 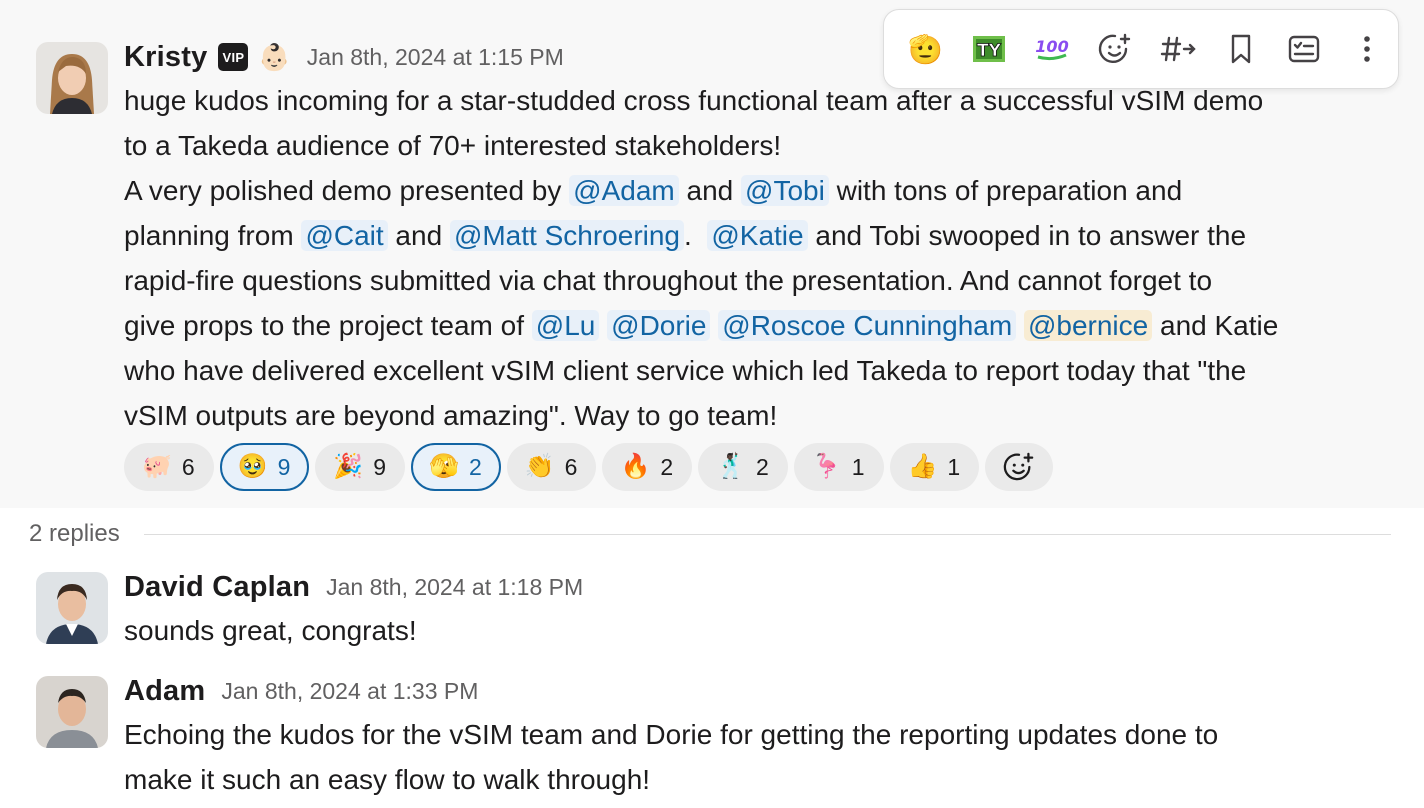 What do you see at coordinates (567, 235) in the screenshot?
I see `user-mention: @Matt Schroering` at bounding box center [567, 235].